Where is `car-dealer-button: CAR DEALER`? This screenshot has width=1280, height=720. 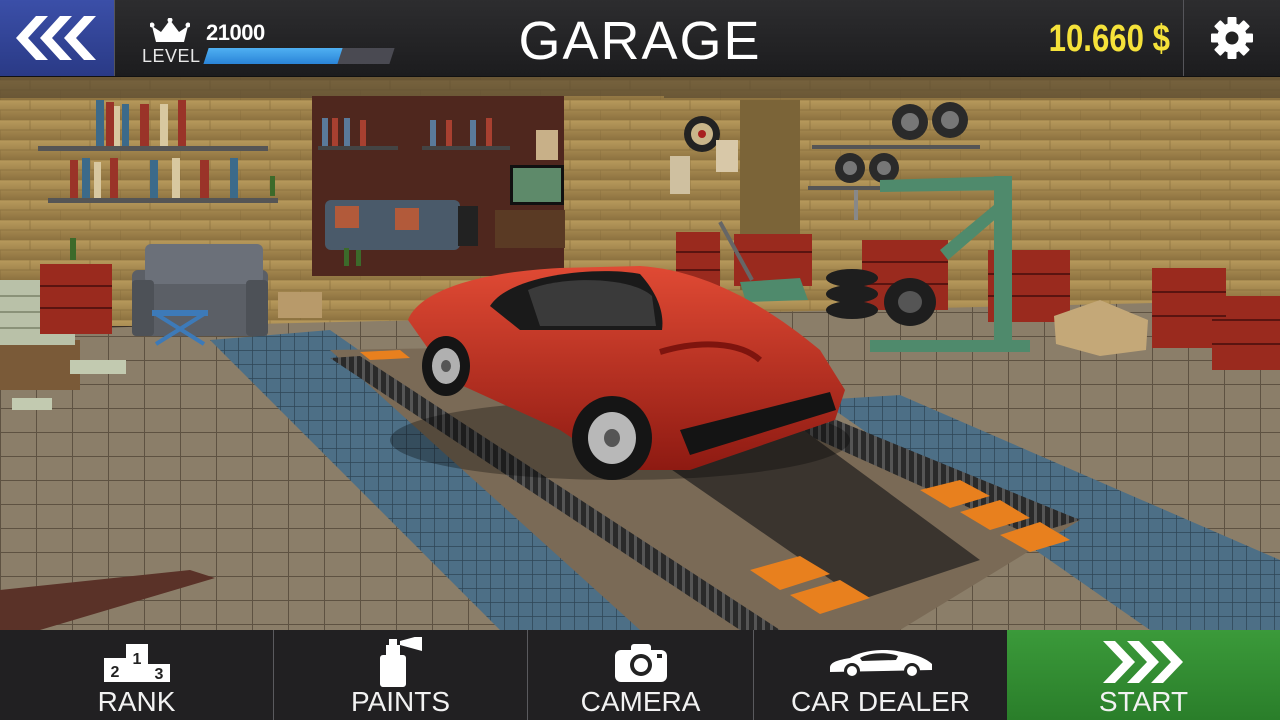 car-dealer-button: CAR DEALER is located at coordinates (880, 675).